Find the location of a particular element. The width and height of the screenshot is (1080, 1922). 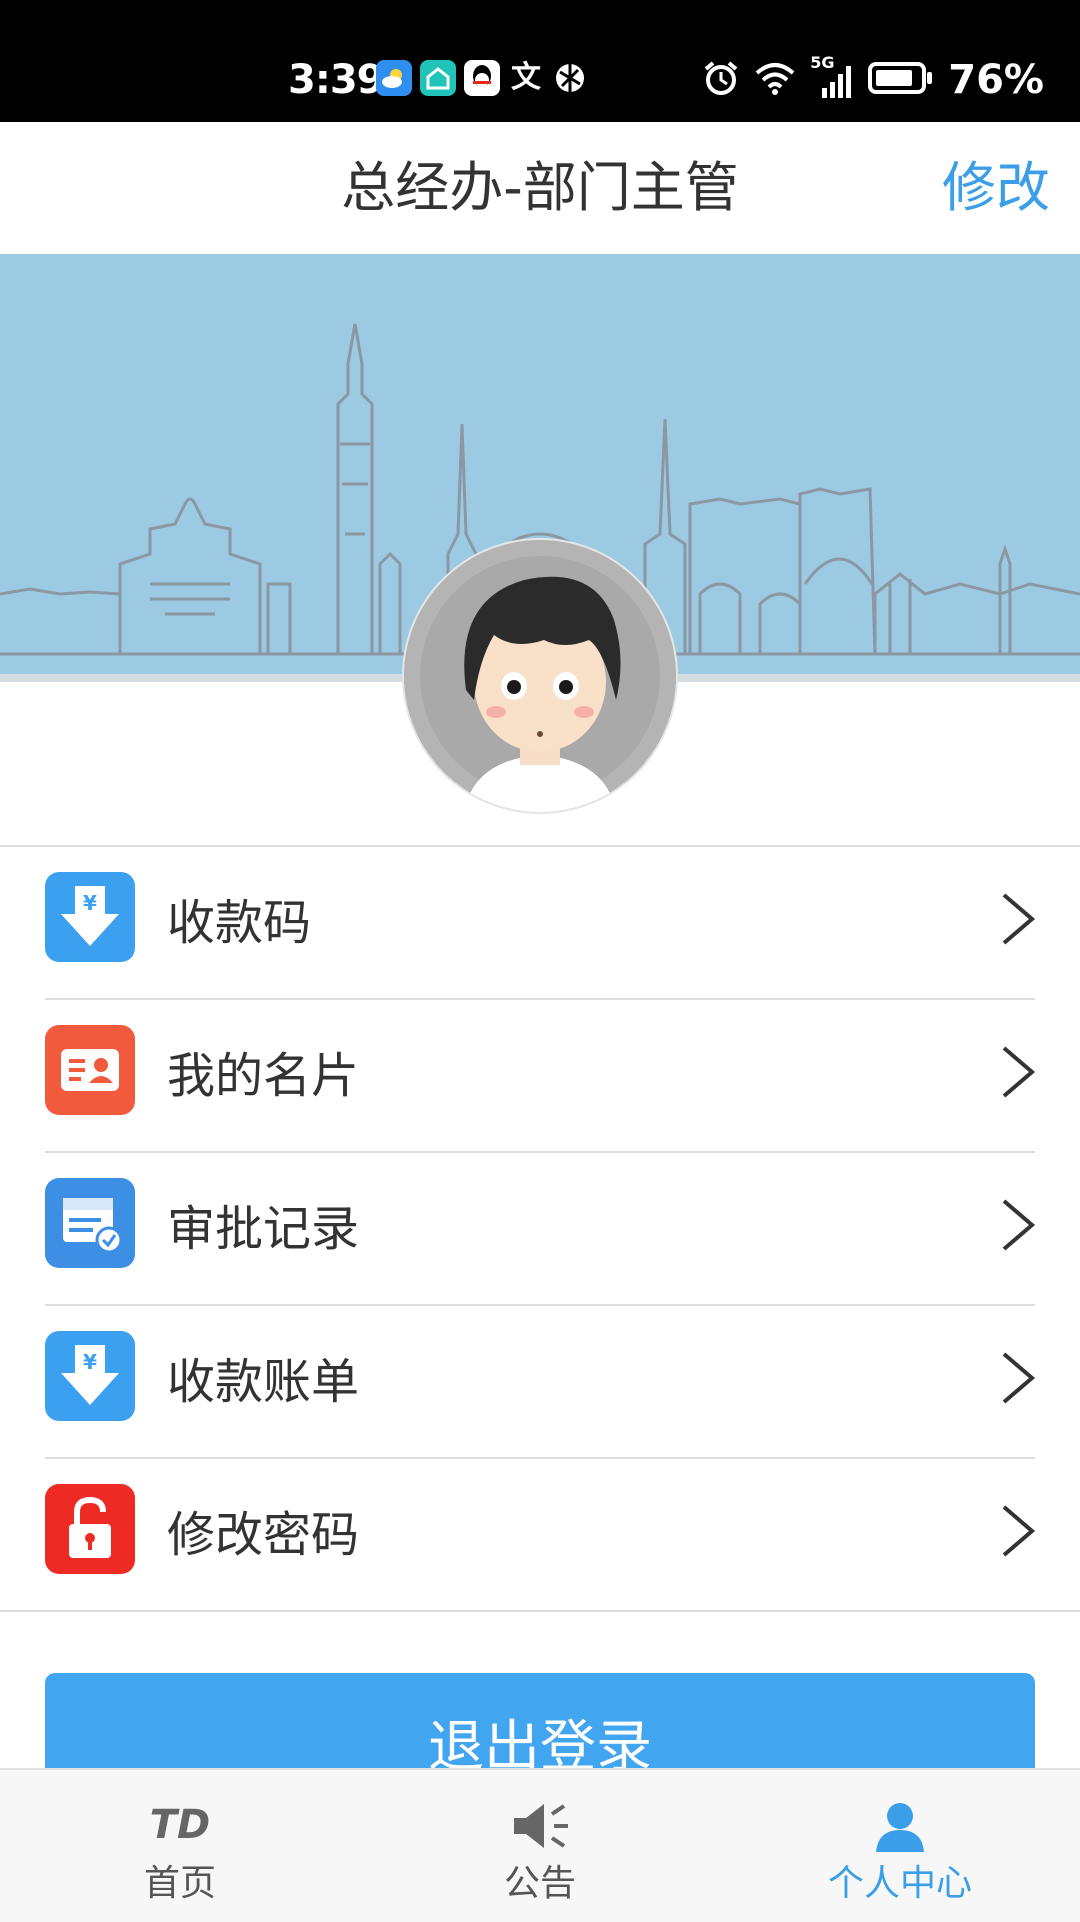

status-bar: 3:39 文 5G 76% is located at coordinates (540, 61).